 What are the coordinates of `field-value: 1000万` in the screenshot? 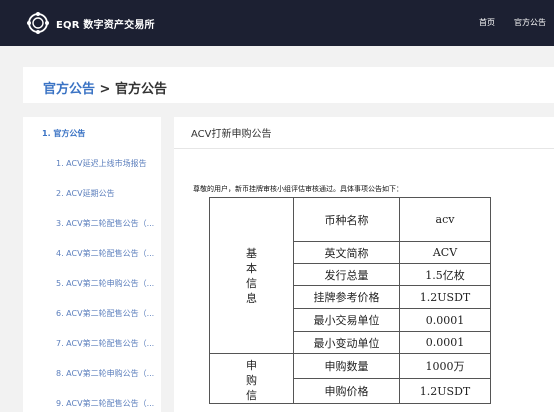 It's located at (445, 366).